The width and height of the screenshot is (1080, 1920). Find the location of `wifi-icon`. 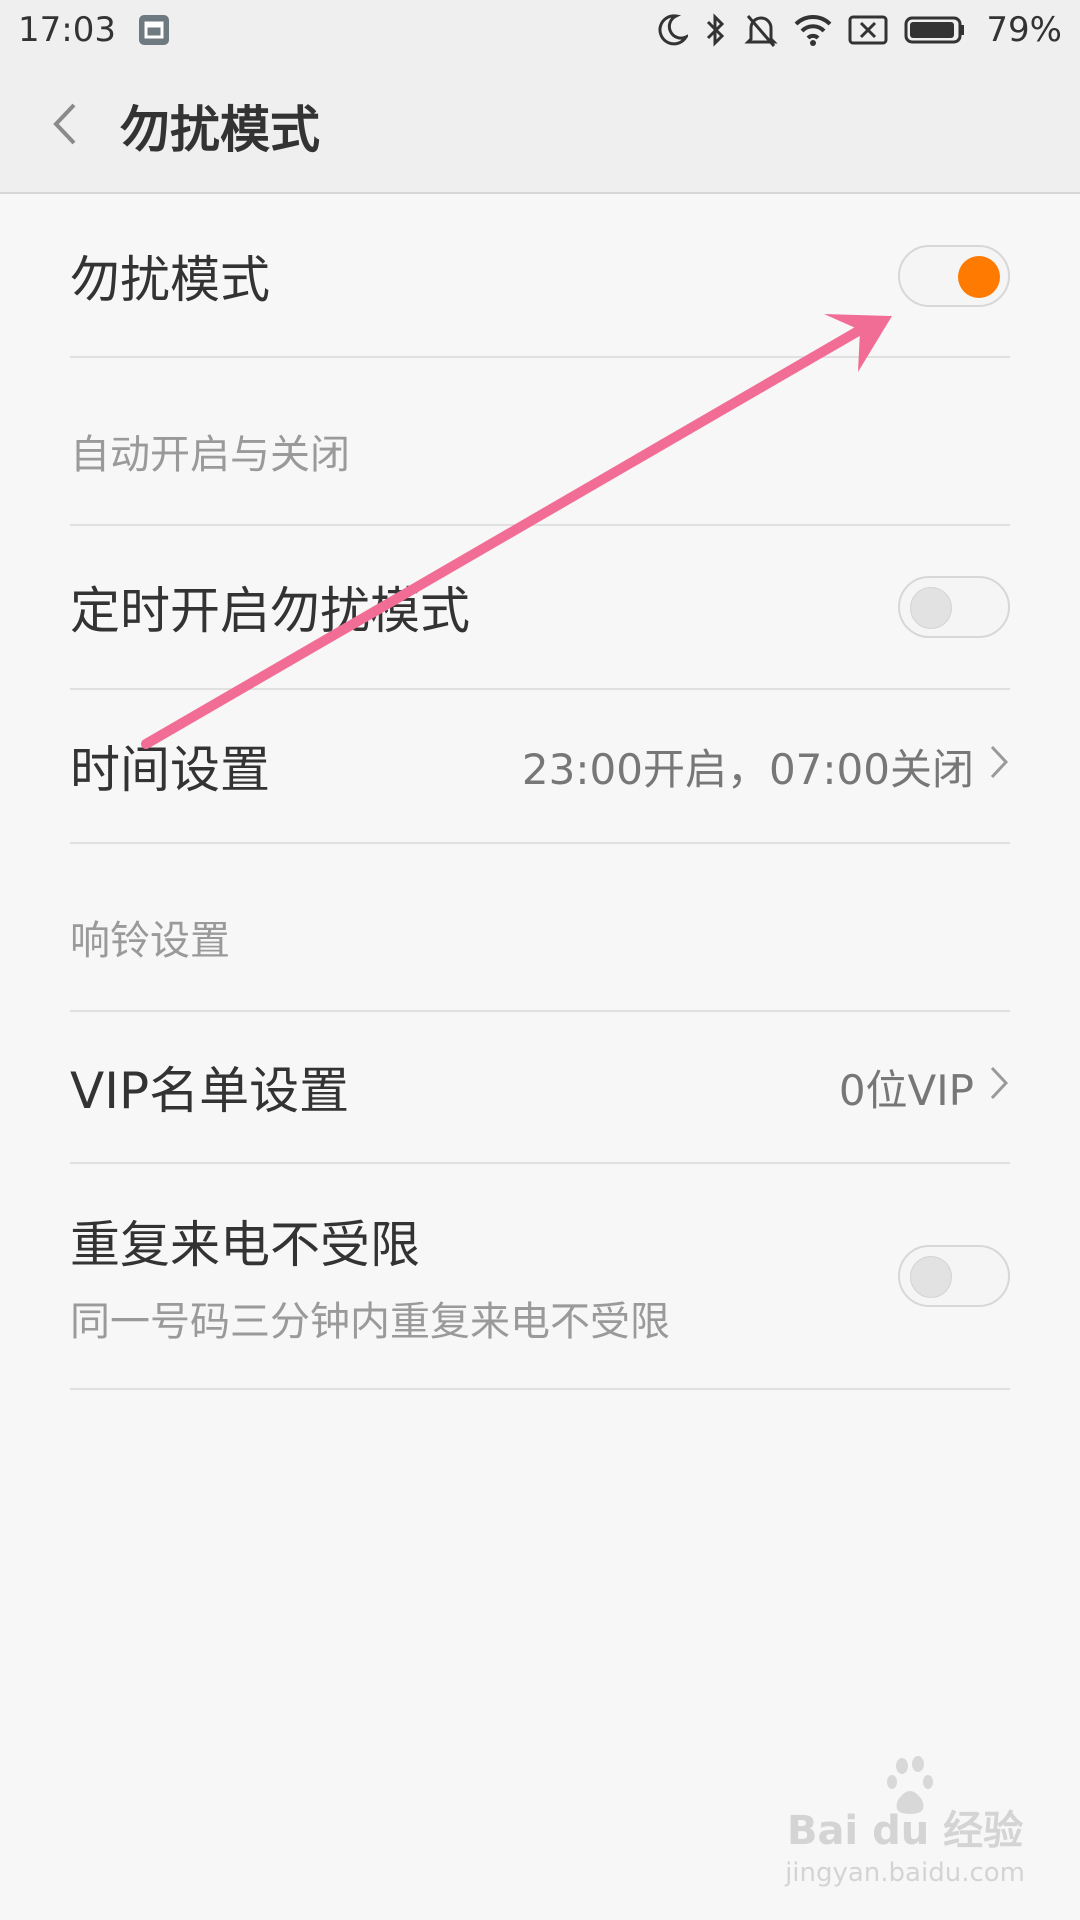

wifi-icon is located at coordinates (813, 30).